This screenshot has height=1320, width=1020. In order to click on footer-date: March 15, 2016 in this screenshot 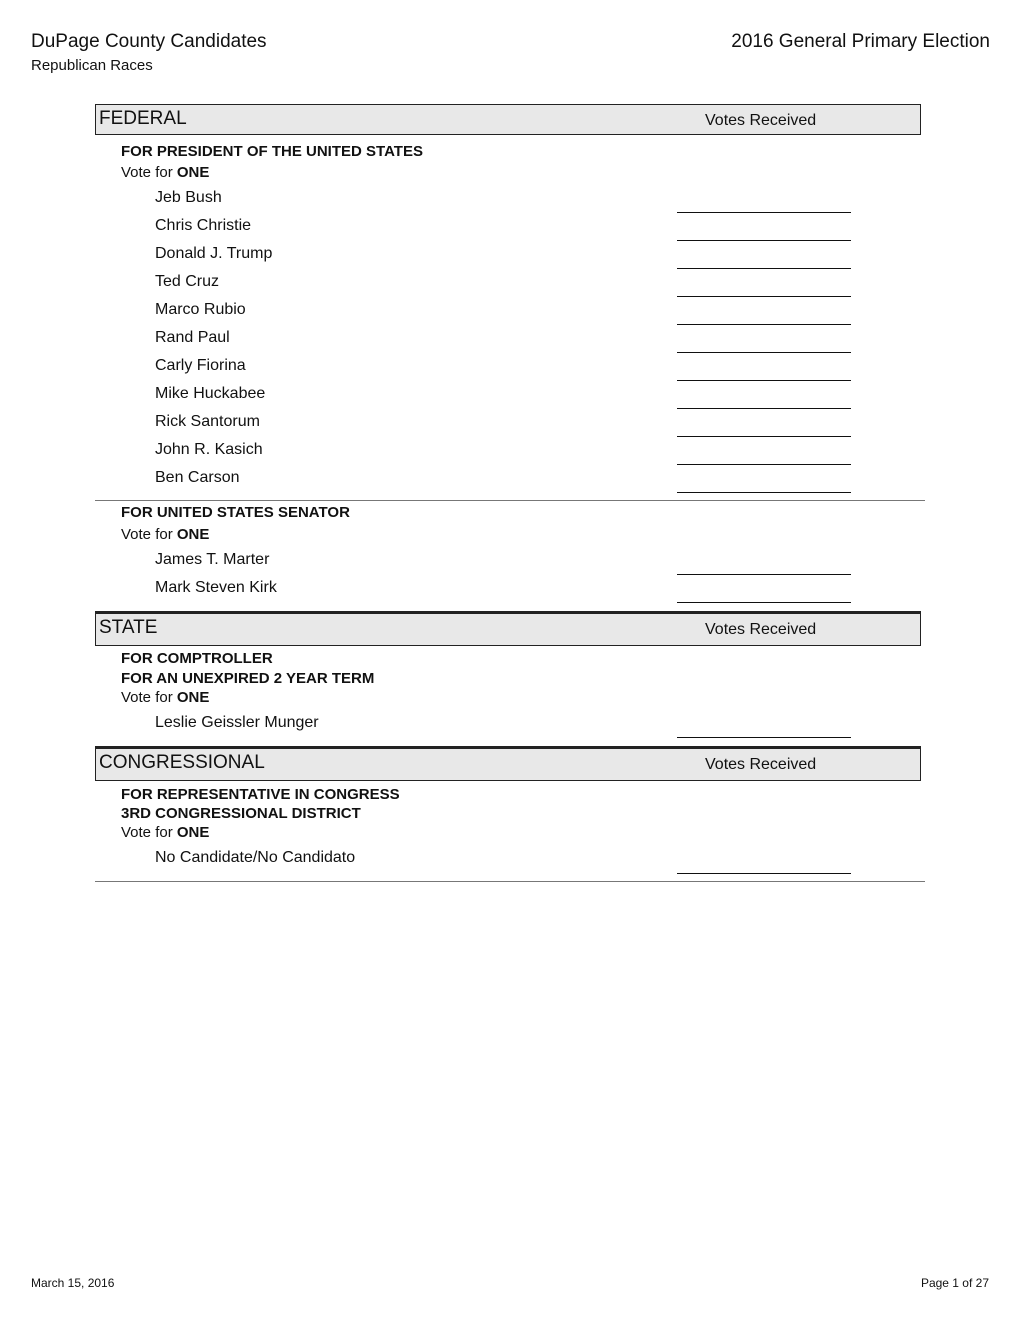, I will do `click(73, 1283)`.